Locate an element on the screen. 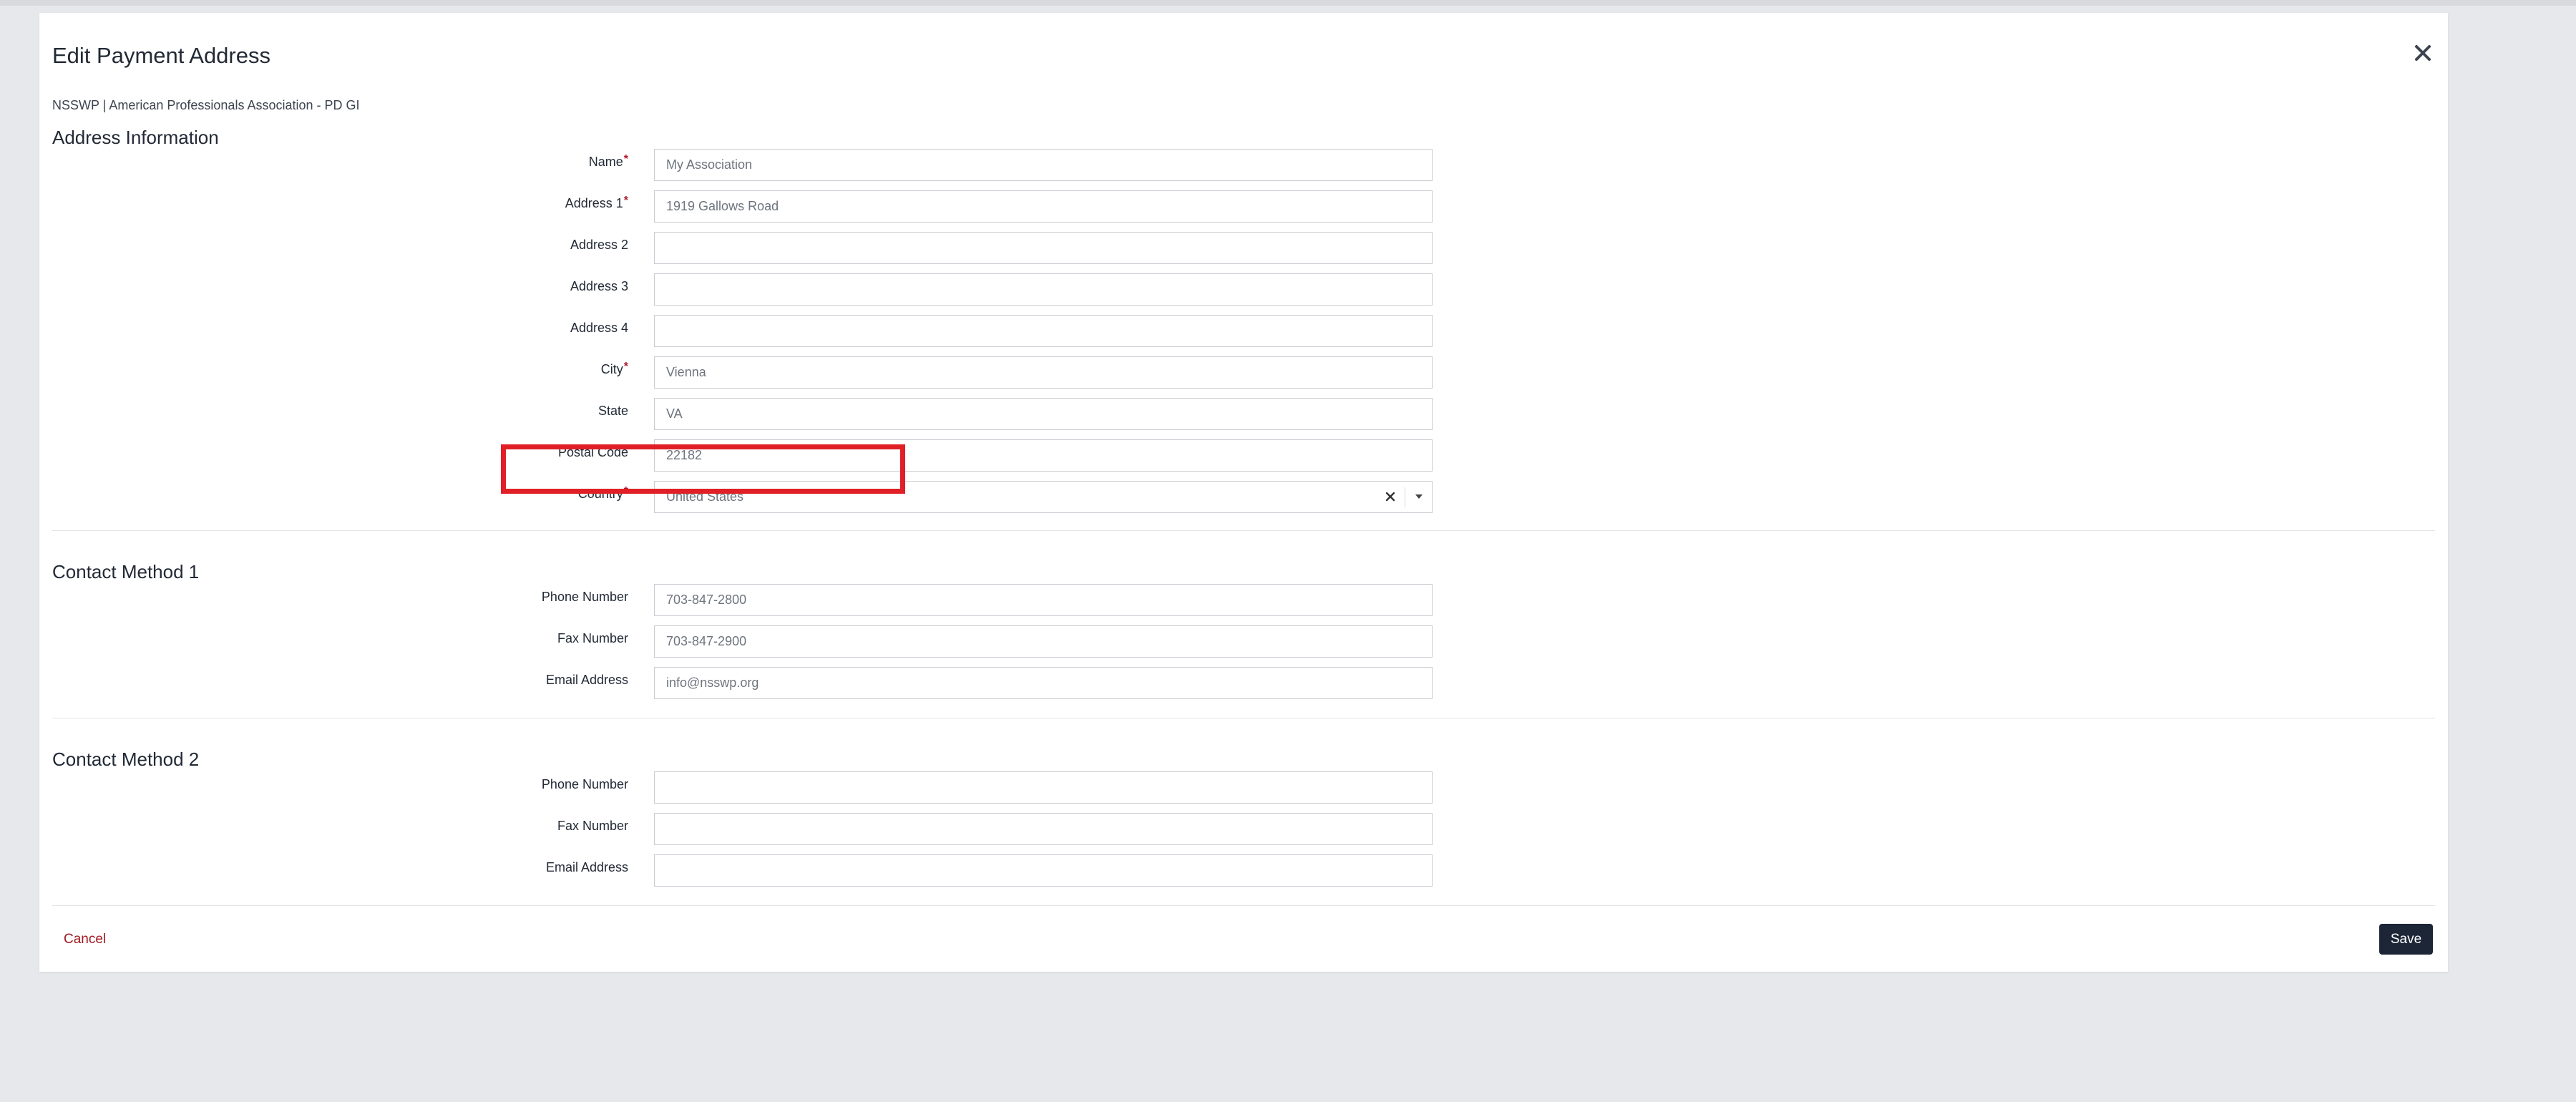 The width and height of the screenshot is (2576, 1102). cancel-button: Cancel is located at coordinates (85, 939).